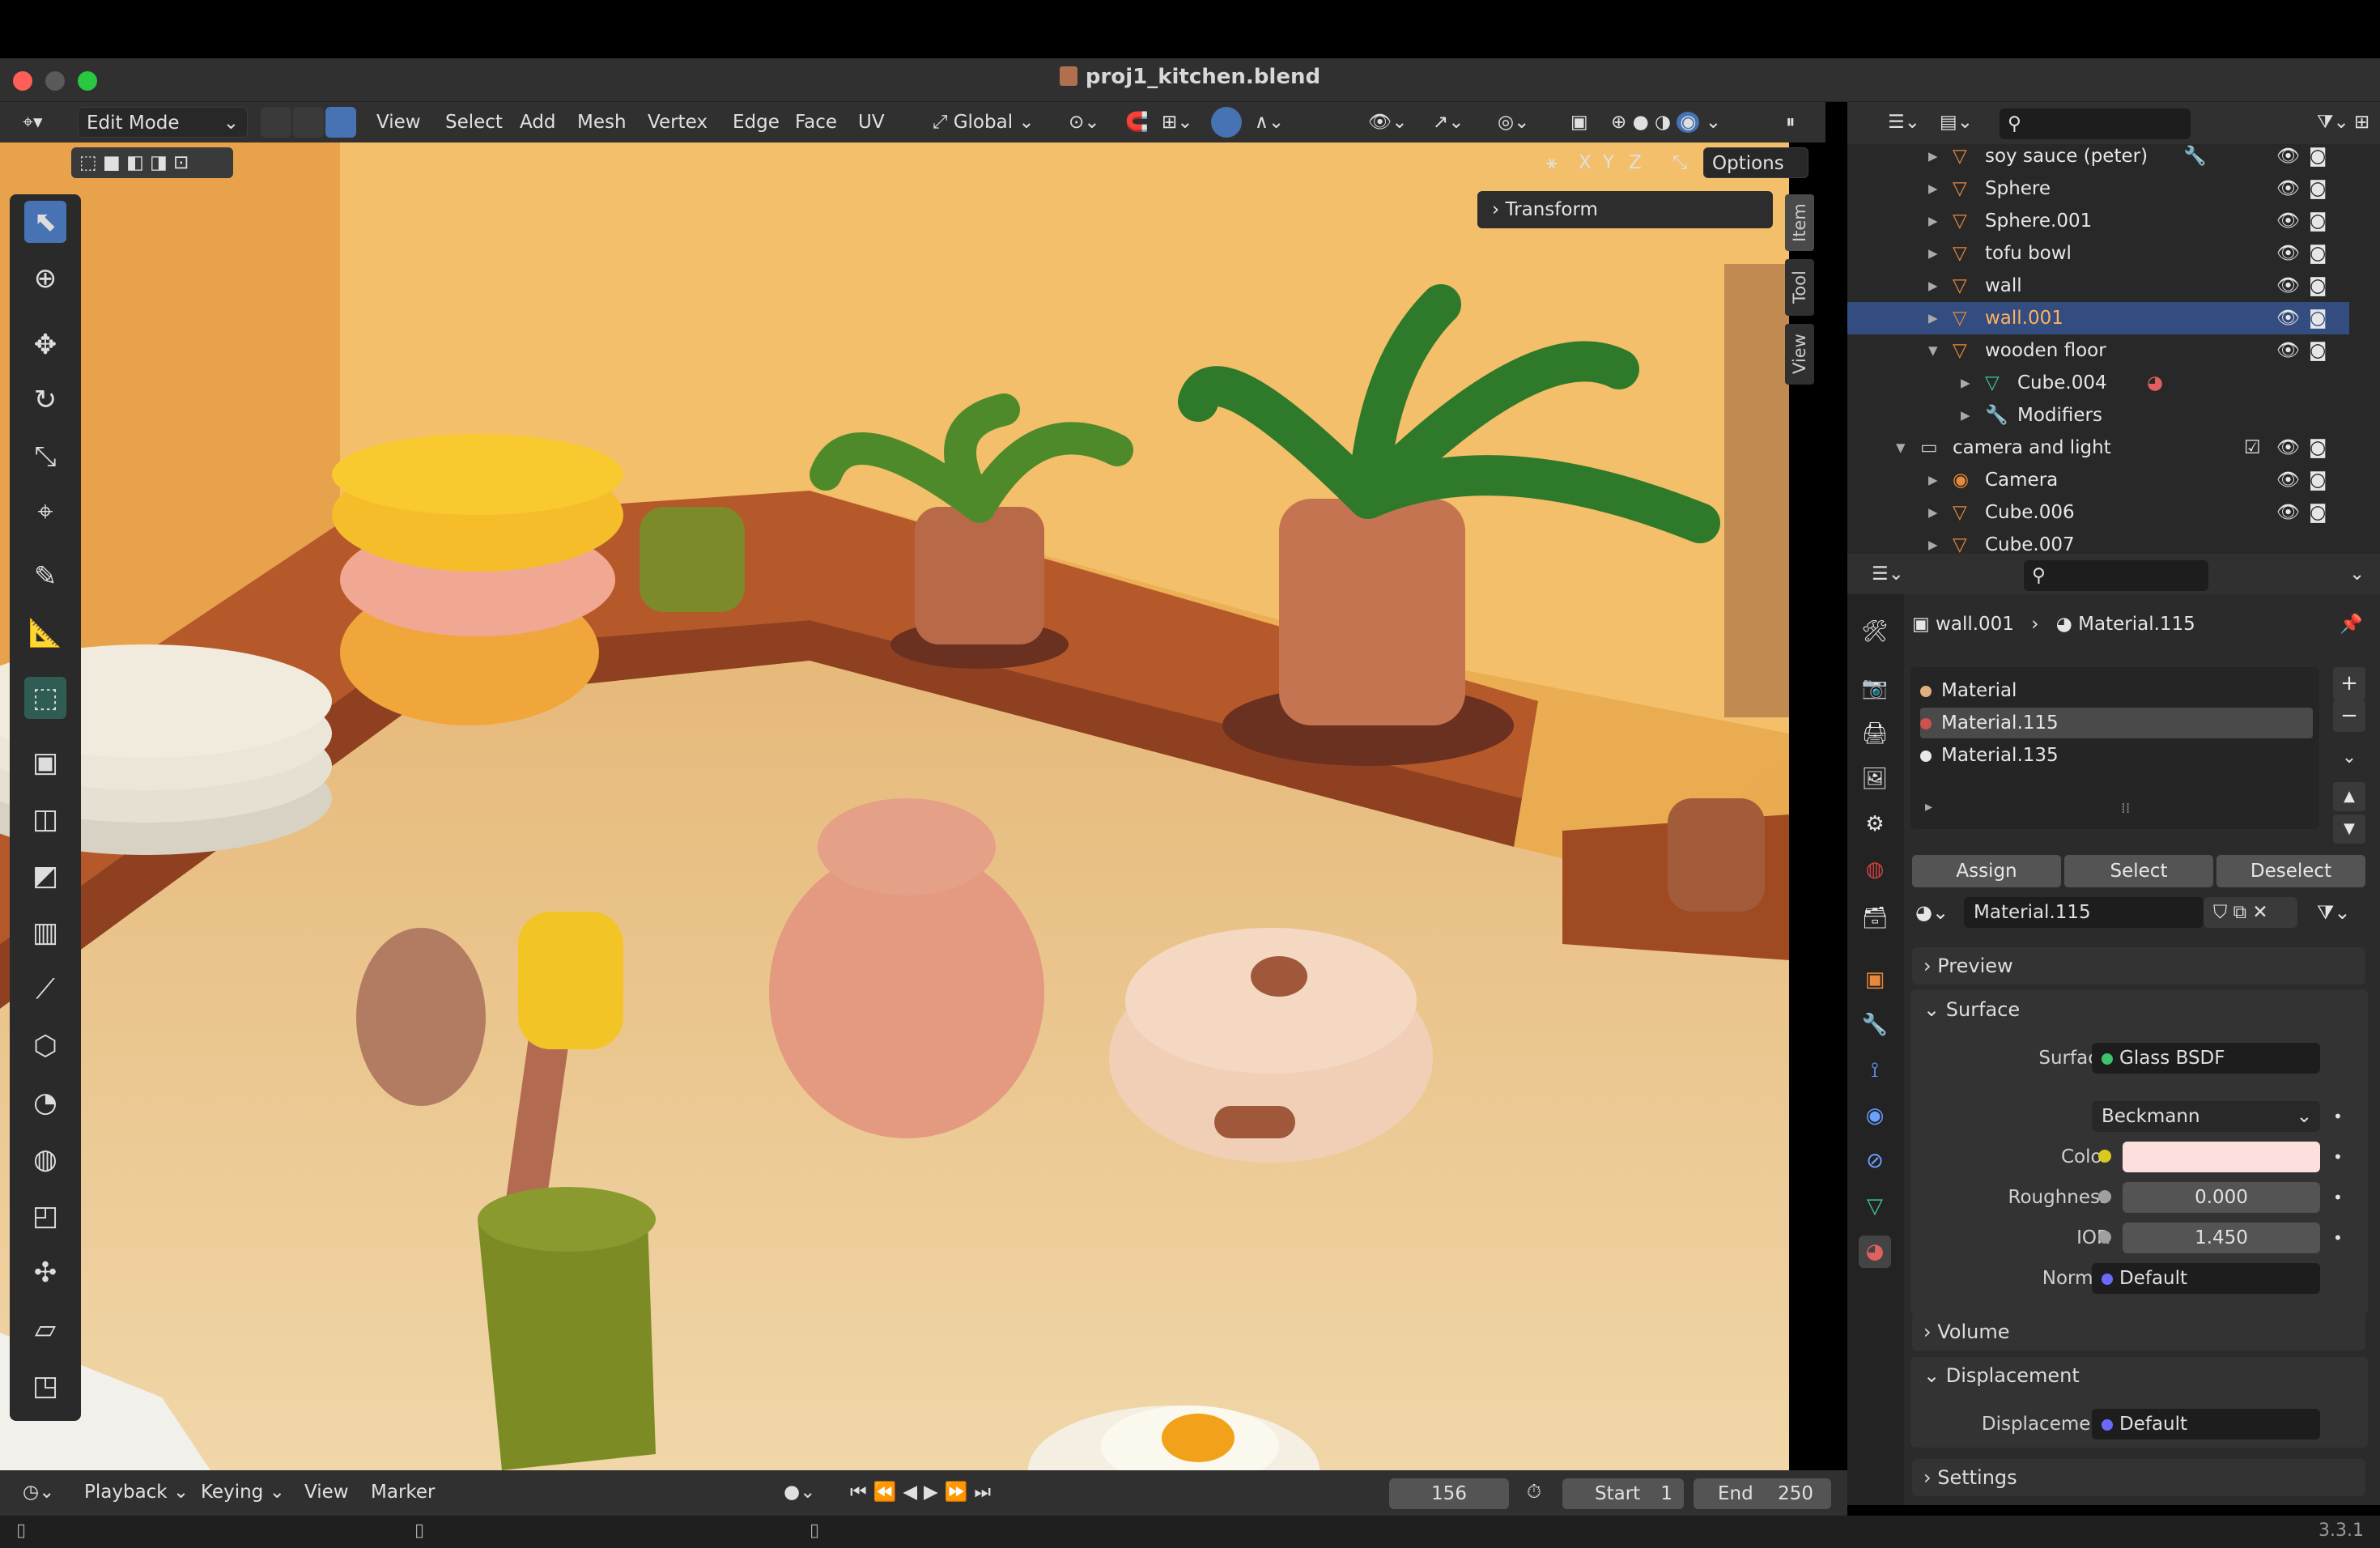 The width and height of the screenshot is (2380, 1548). Describe the element at coordinates (1534, 1493) in the screenshot. I see `stopwatch-icon: ⏱` at that location.